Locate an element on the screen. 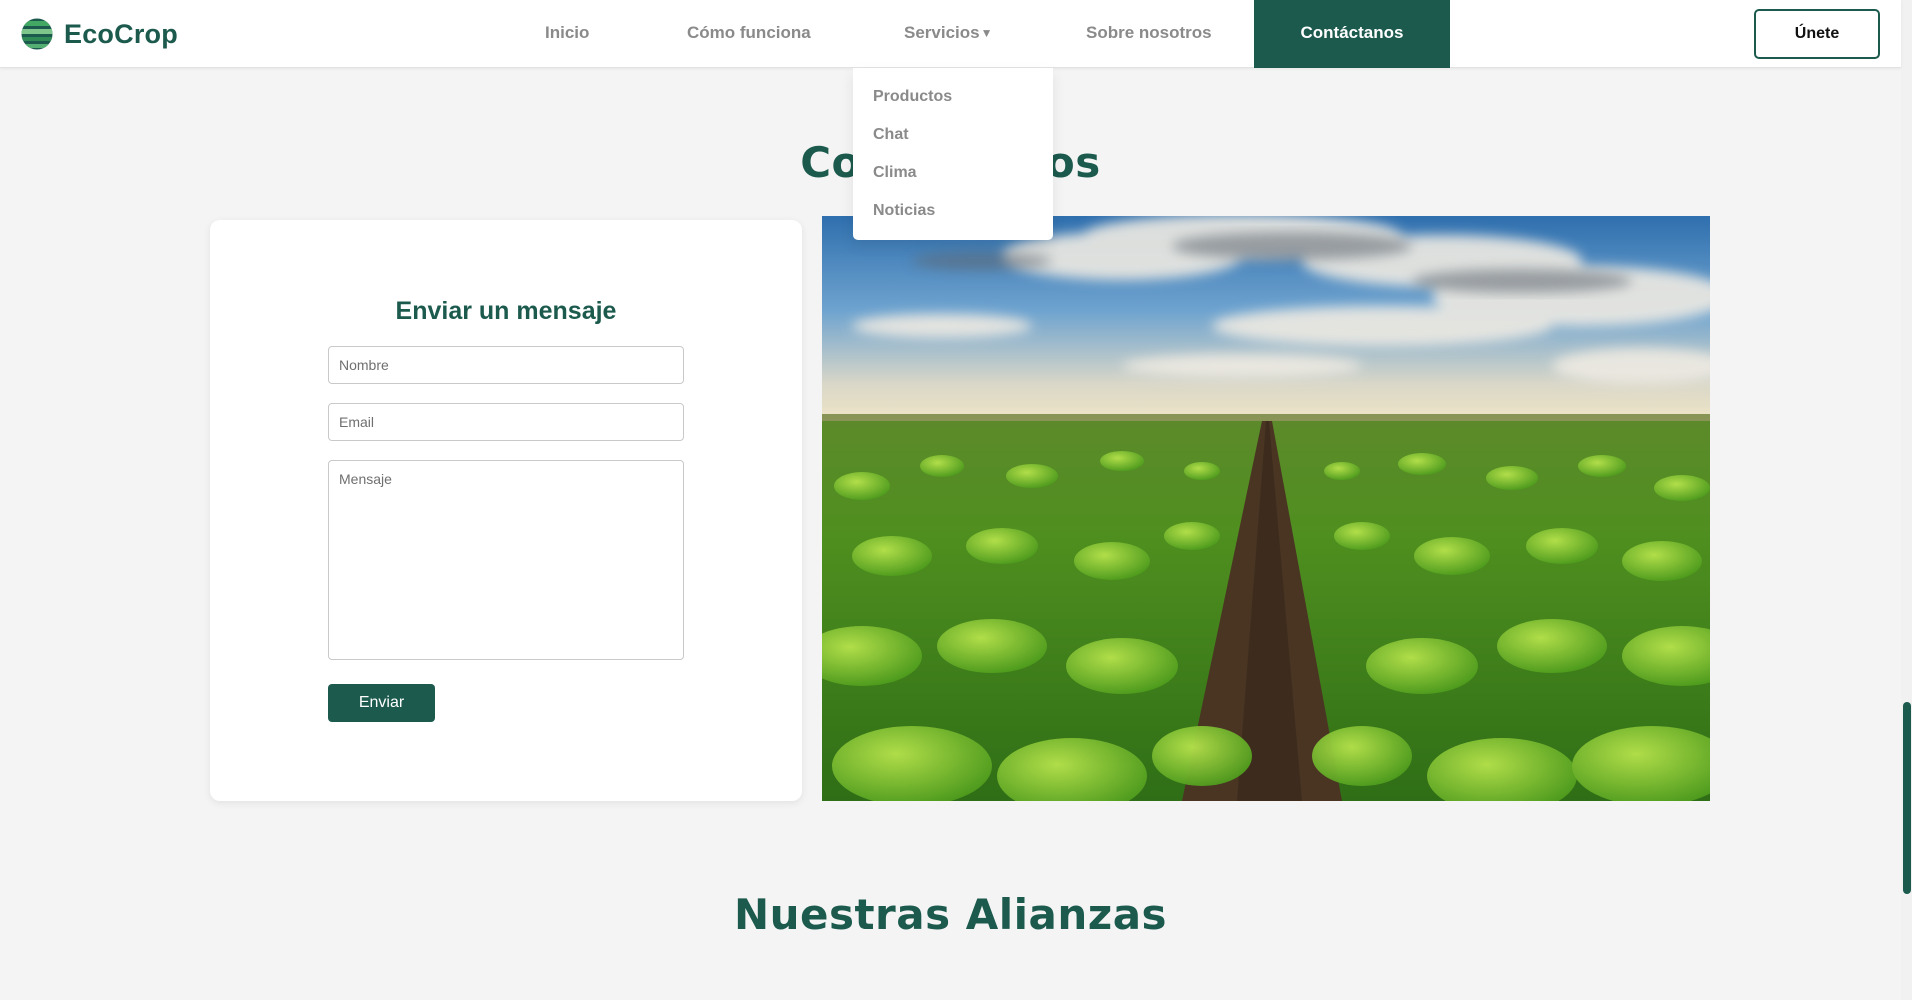  servicios-dropdown: Productos Chat Clima Noticias is located at coordinates (953, 154).